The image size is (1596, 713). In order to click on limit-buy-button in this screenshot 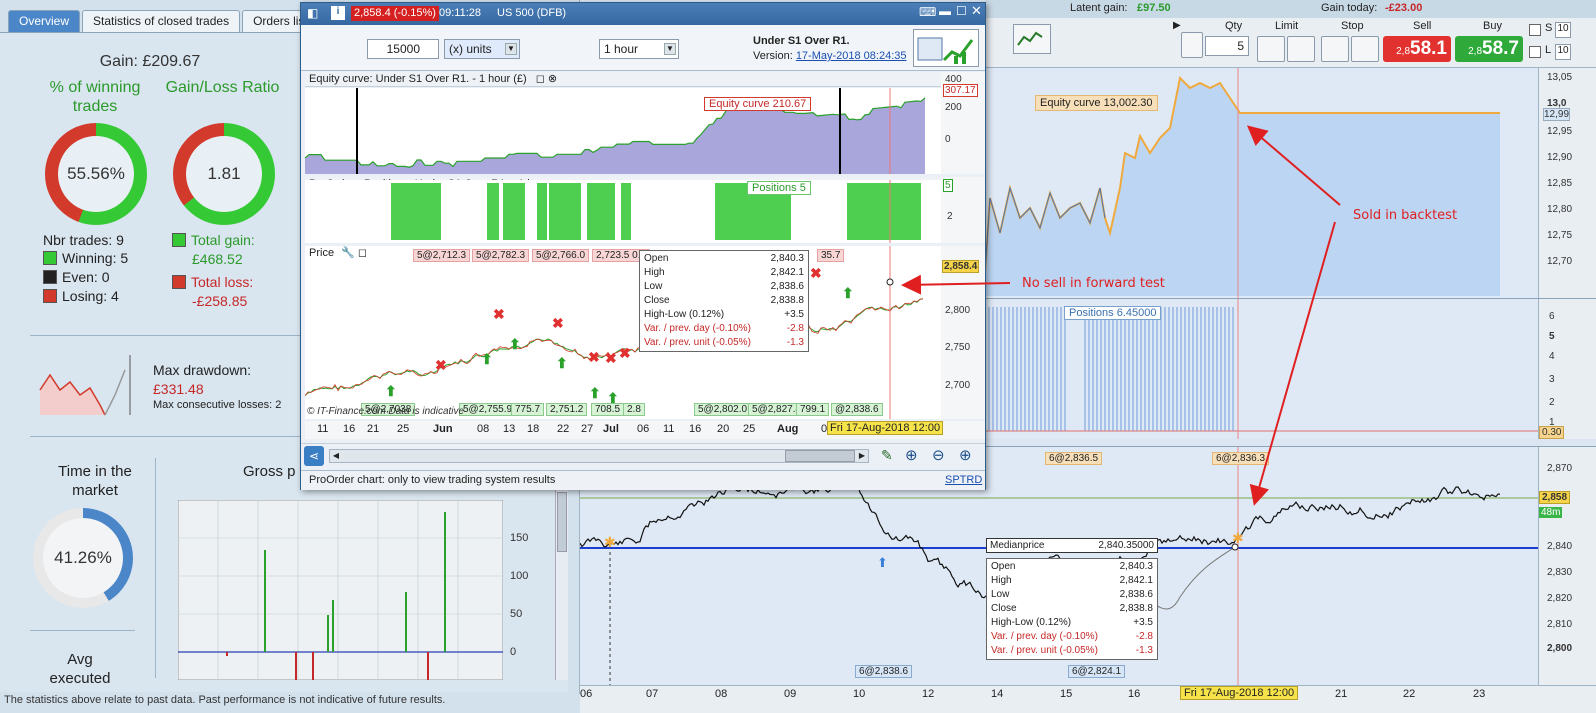, I will do `click(1271, 49)`.